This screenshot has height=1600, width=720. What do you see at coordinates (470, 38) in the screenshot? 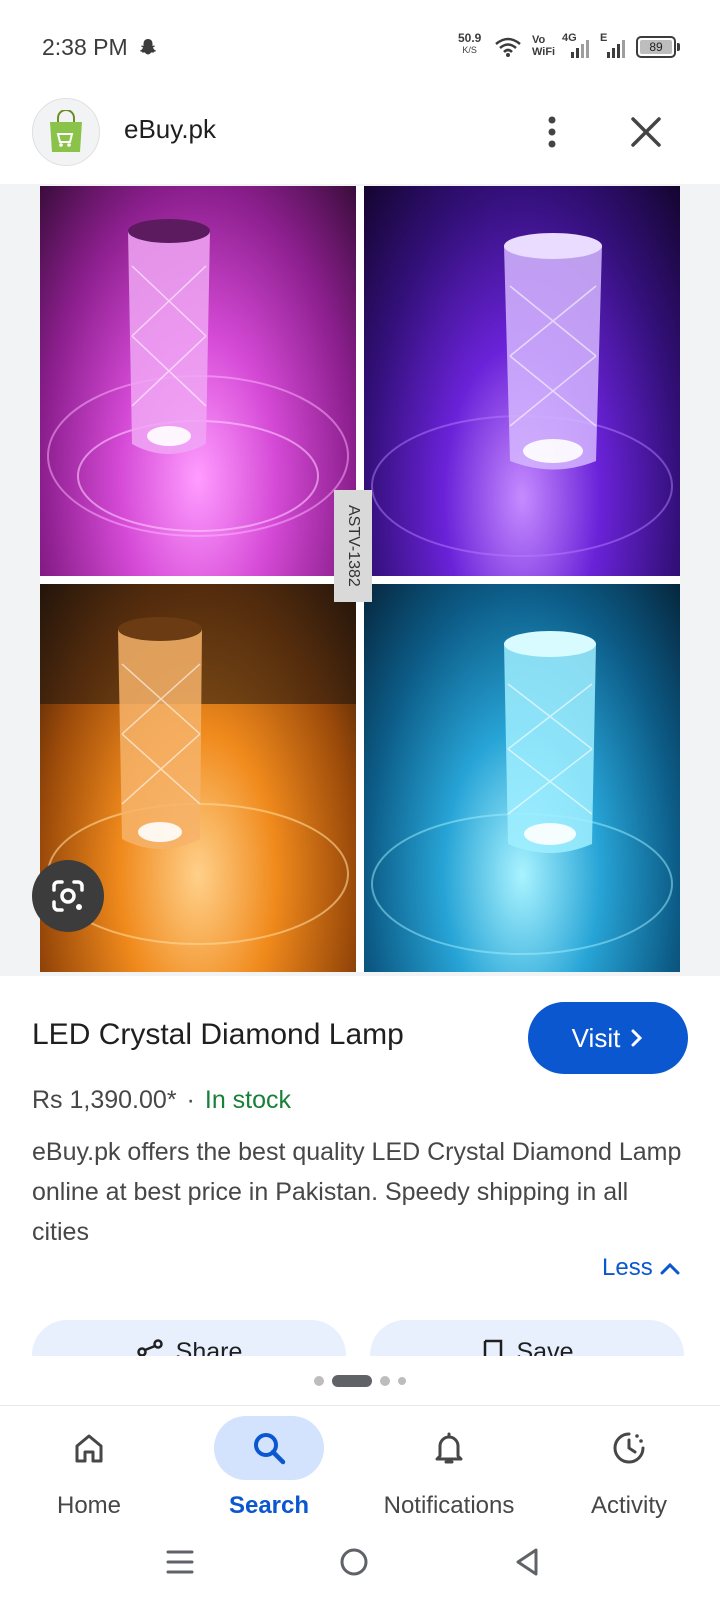
I see `network-speed-value: 50.9` at bounding box center [470, 38].